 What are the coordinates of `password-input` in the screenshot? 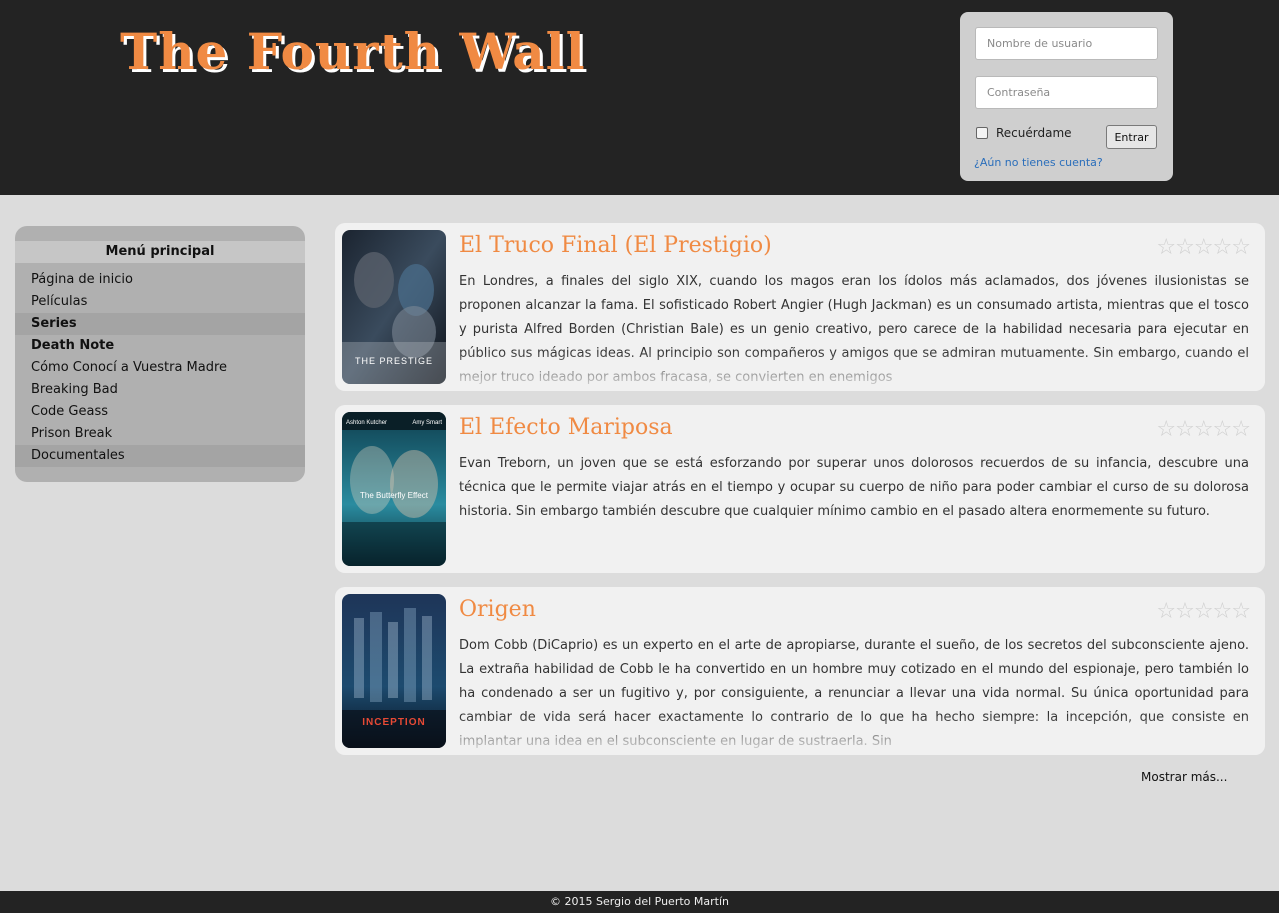 It's located at (1066, 92).